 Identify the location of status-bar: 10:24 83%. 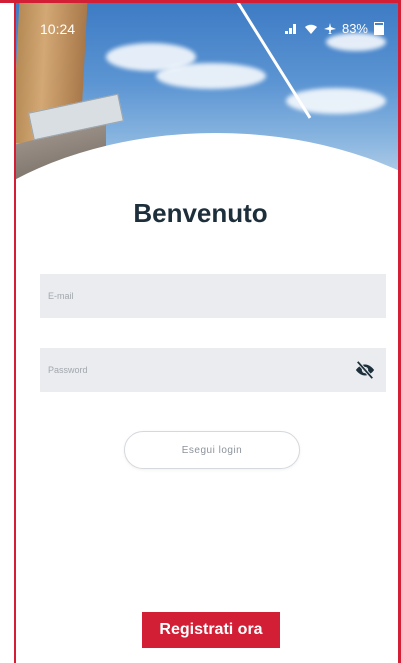
(207, 23).